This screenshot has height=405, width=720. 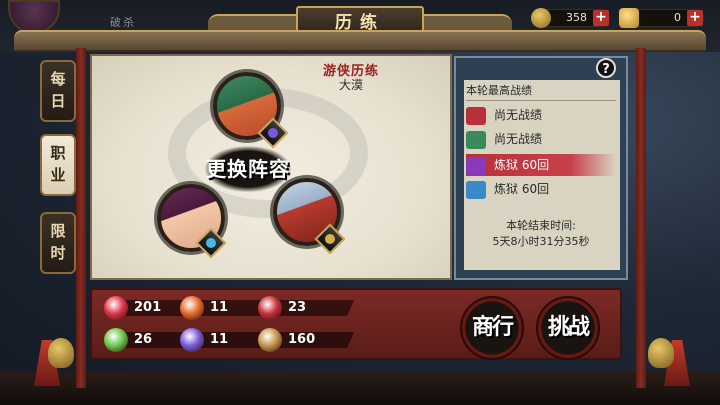 I want to click on bell-left-icon, so click(x=61, y=353).